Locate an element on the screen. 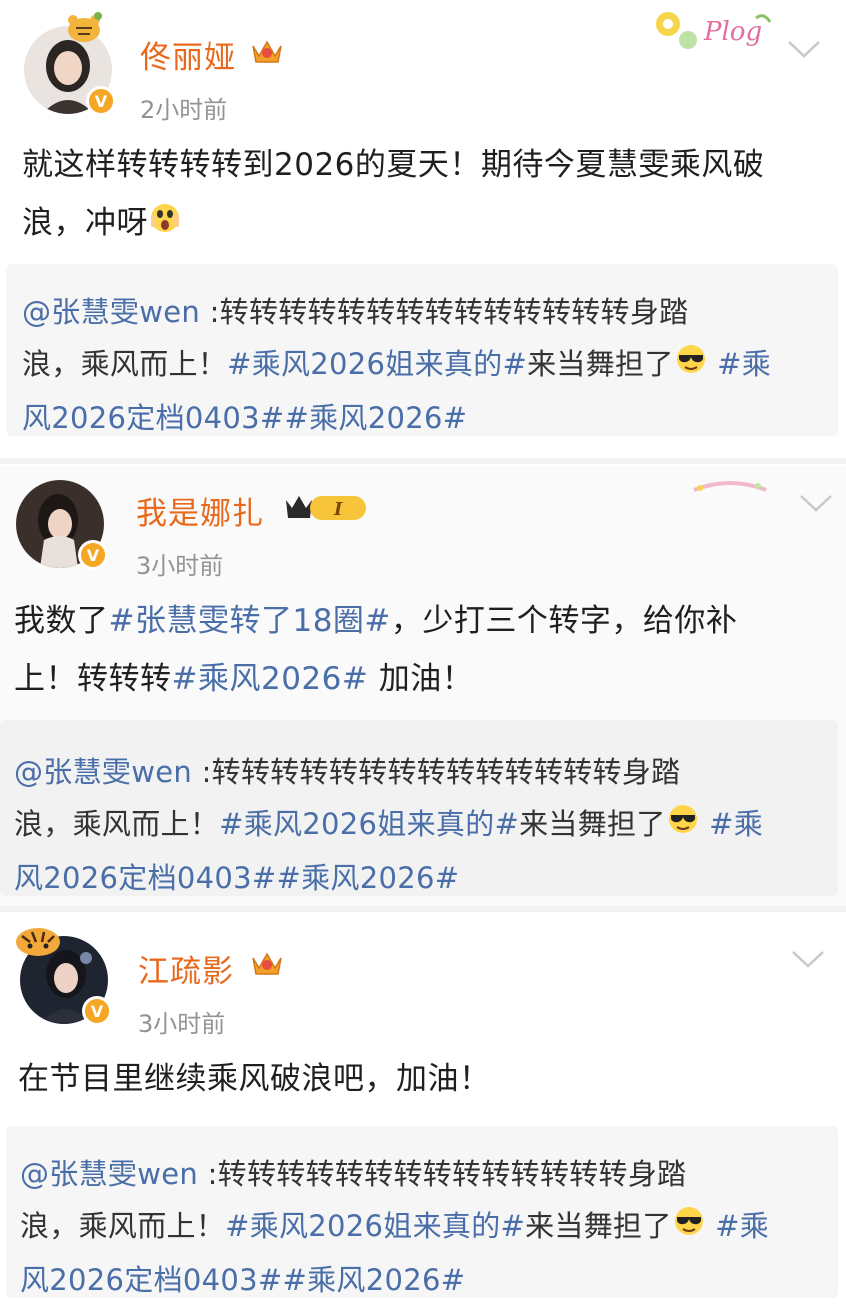 This screenshot has width=846, height=1308. svg-text: Plog is located at coordinates (732, 32).